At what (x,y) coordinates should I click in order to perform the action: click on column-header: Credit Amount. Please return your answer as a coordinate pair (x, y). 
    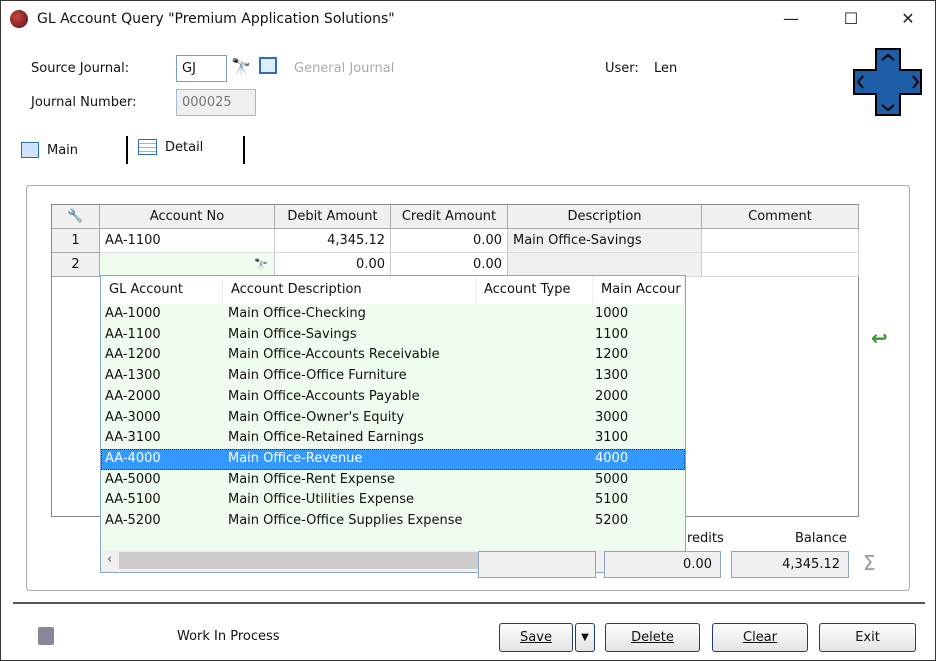
    Looking at the image, I should click on (449, 217).